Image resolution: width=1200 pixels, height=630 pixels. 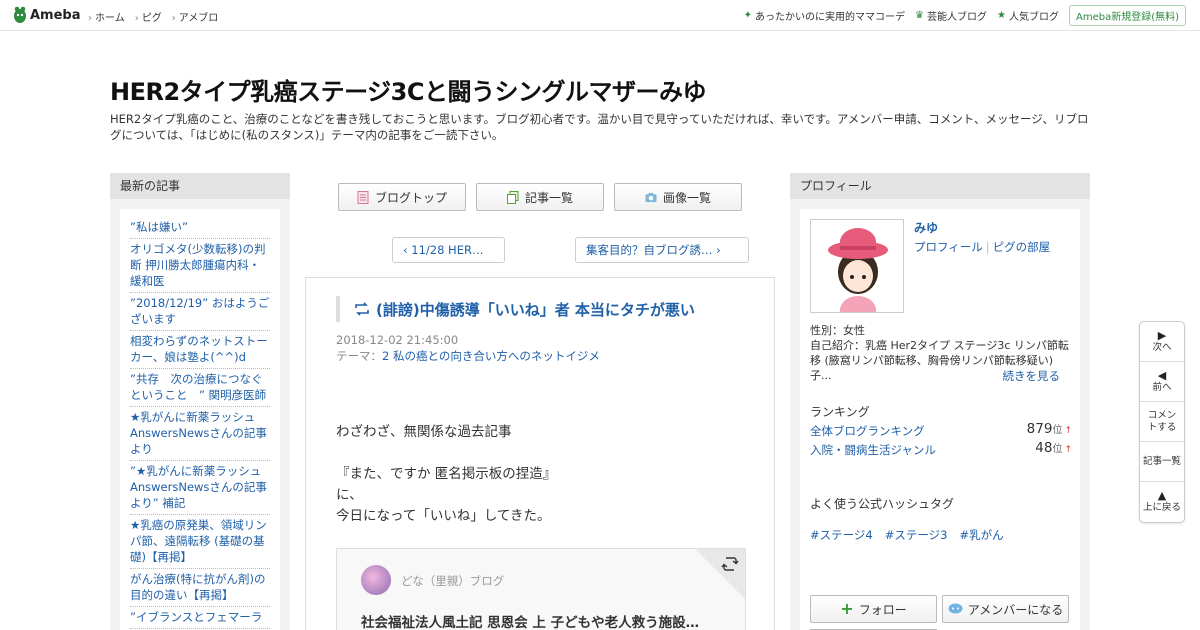 I want to click on ranking-value: 48位 ↑, so click(x=1053, y=448).